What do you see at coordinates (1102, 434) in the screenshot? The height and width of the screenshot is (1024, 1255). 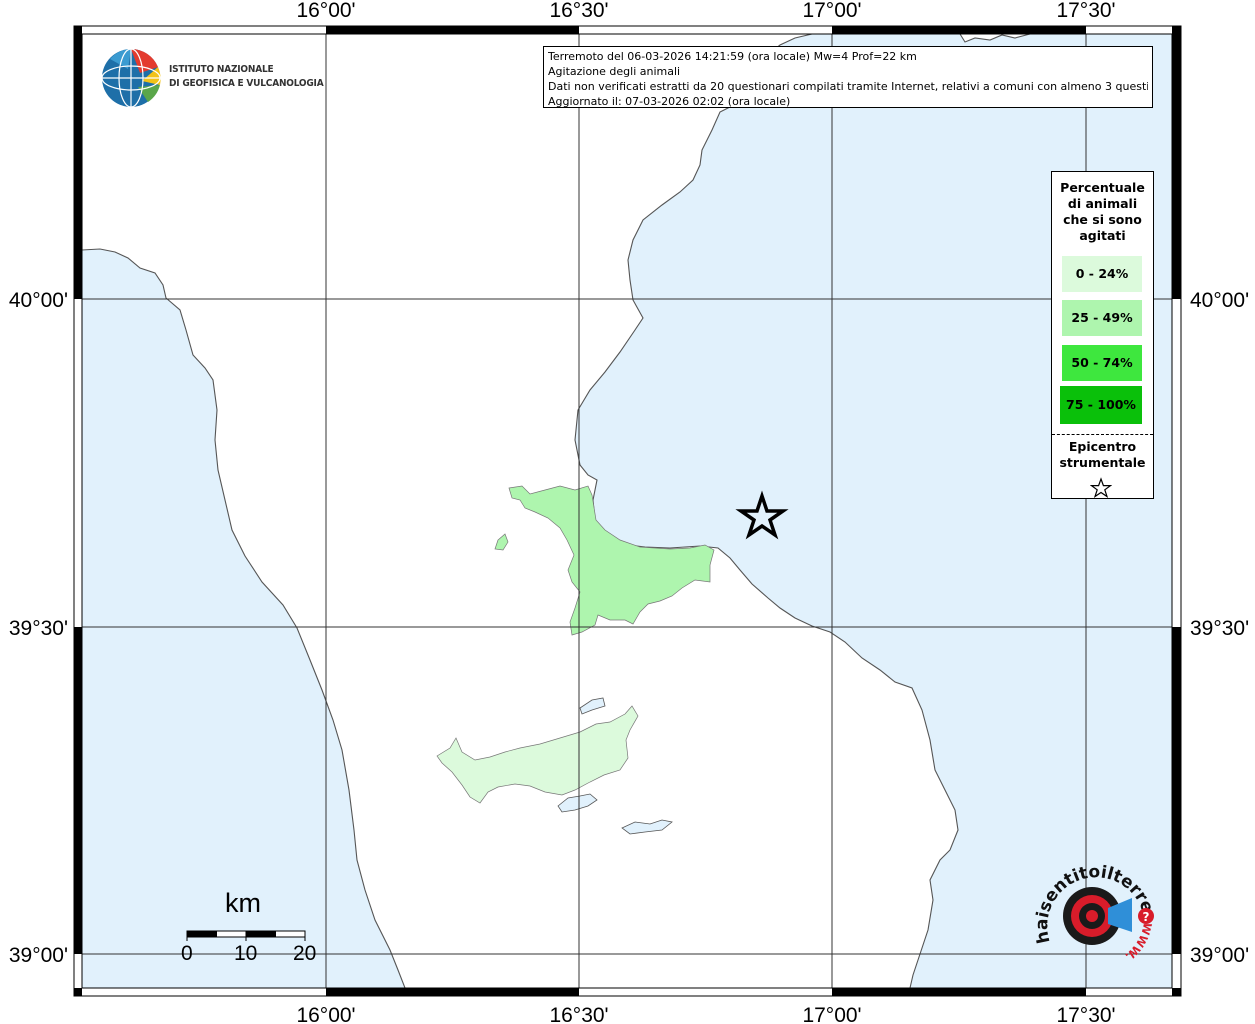 I see `legend-divider` at bounding box center [1102, 434].